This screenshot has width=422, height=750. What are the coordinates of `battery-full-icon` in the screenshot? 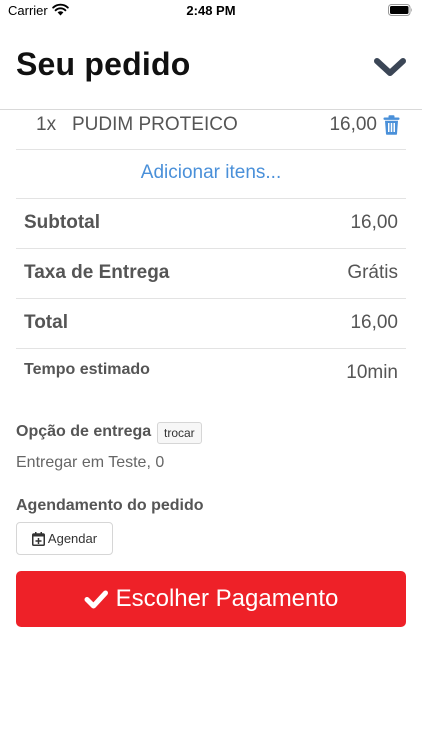 It's located at (400, 10).